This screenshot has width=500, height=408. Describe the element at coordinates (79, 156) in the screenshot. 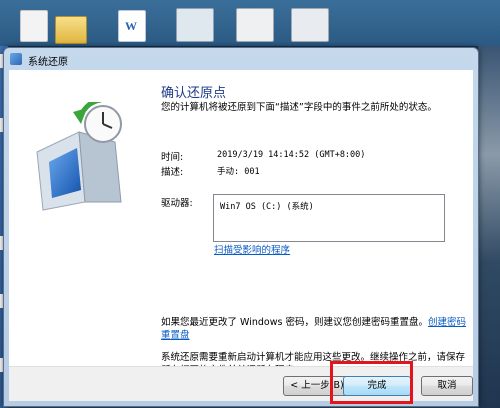

I see `restore-computer-icon` at that location.